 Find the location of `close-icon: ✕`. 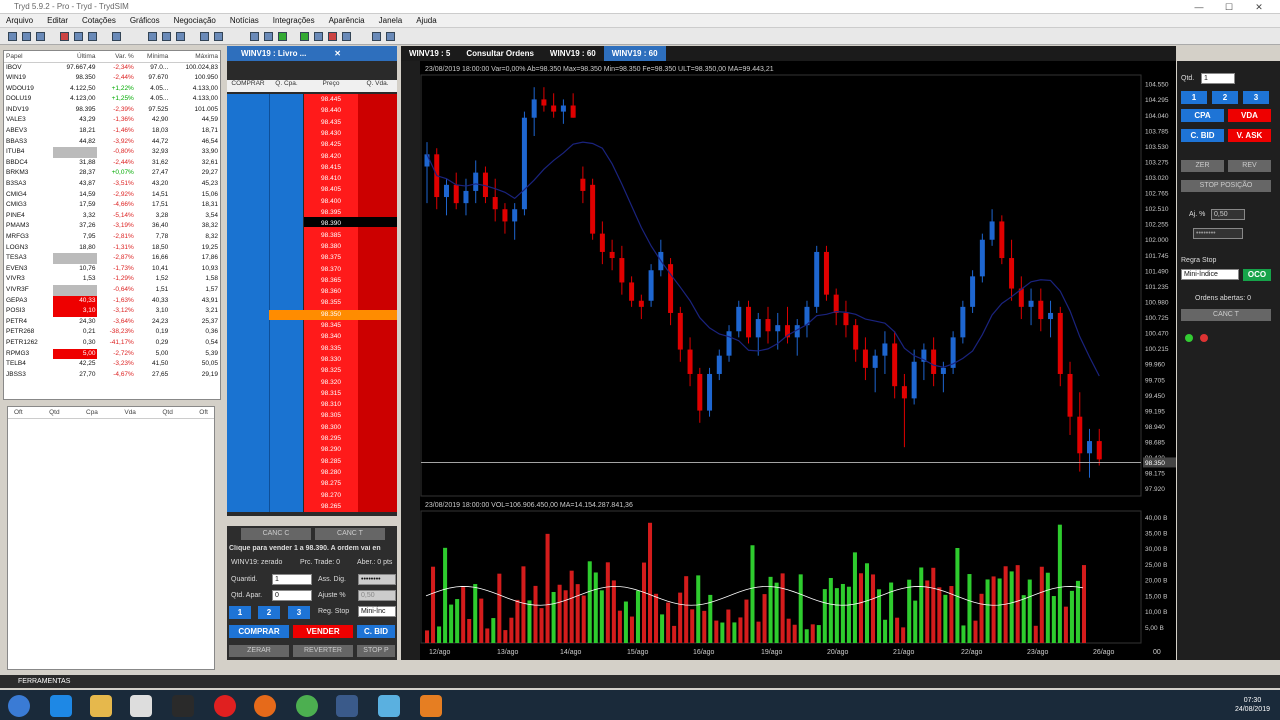

close-icon: ✕ is located at coordinates (337, 53).